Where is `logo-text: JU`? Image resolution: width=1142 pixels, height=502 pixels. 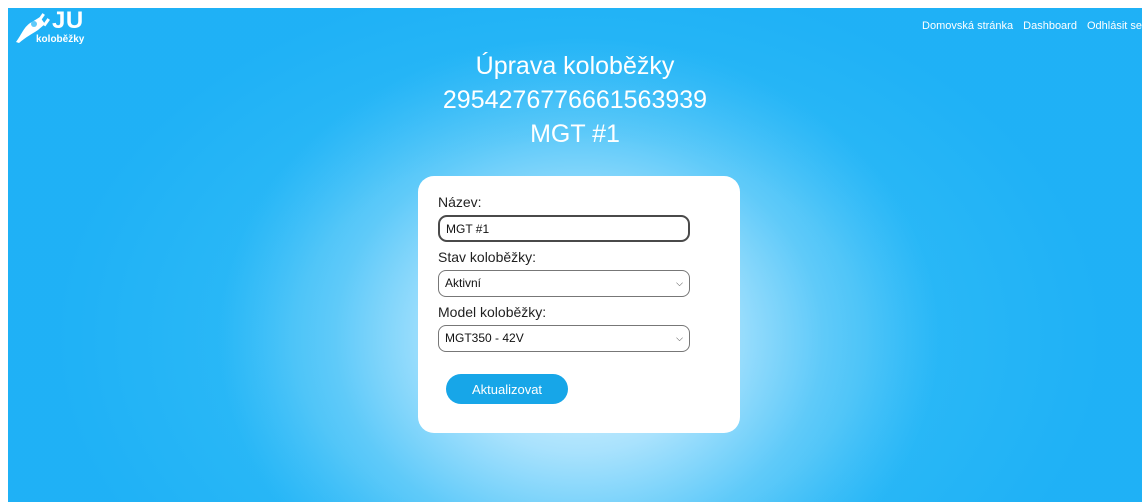
logo-text: JU is located at coordinates (68, 21).